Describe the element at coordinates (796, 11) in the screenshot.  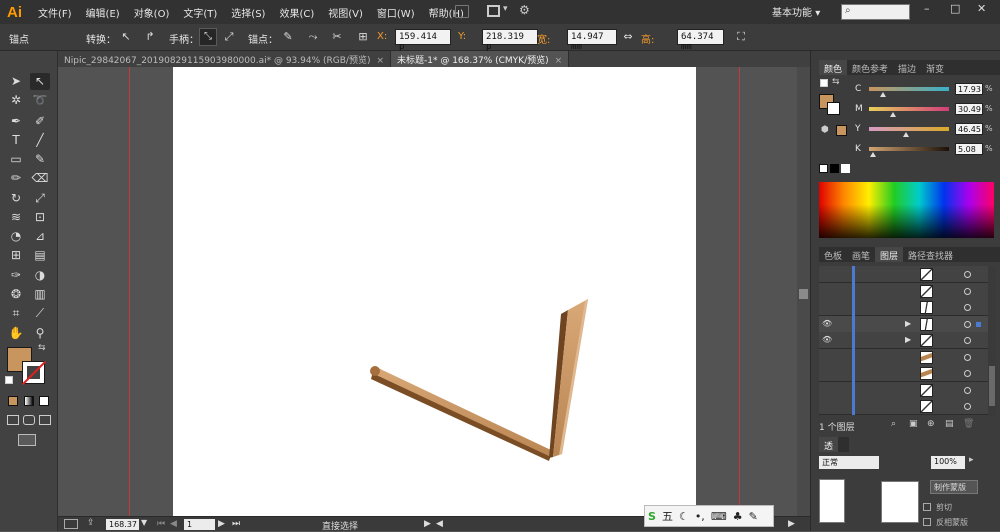
I see `workspace-switcher: 基本功能 ▾` at that location.